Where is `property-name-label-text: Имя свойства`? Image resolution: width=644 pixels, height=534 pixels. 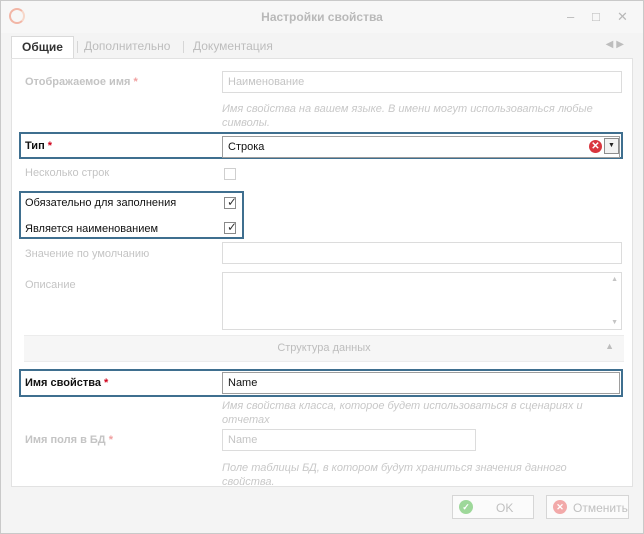
property-name-label-text: Имя свойства is located at coordinates (63, 383).